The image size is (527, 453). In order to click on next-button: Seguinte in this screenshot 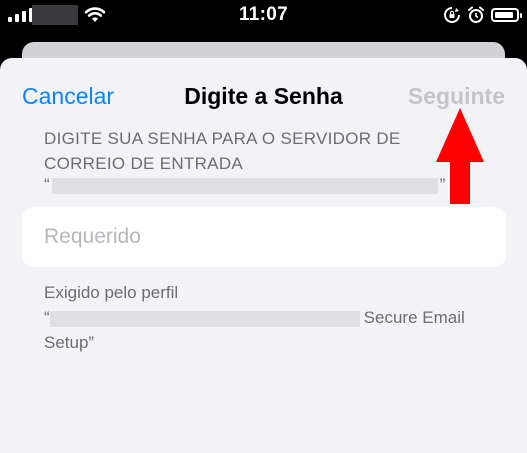, I will do `click(456, 96)`.